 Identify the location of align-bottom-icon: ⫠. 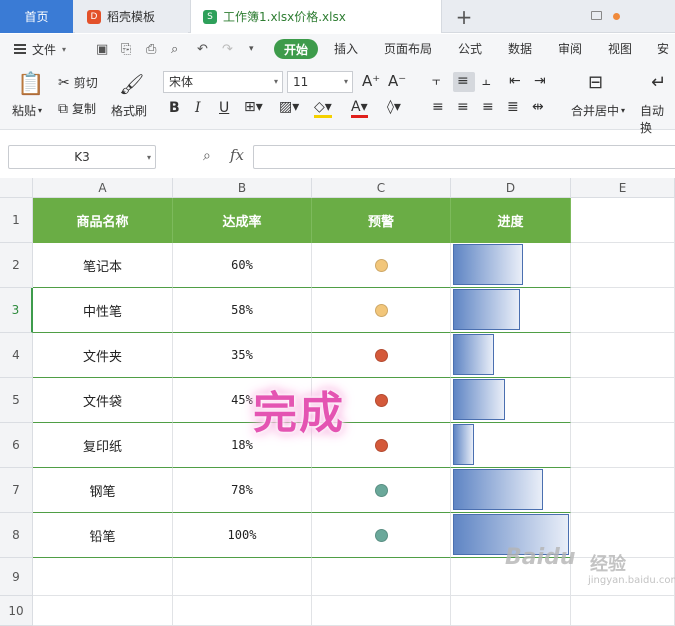
(486, 81).